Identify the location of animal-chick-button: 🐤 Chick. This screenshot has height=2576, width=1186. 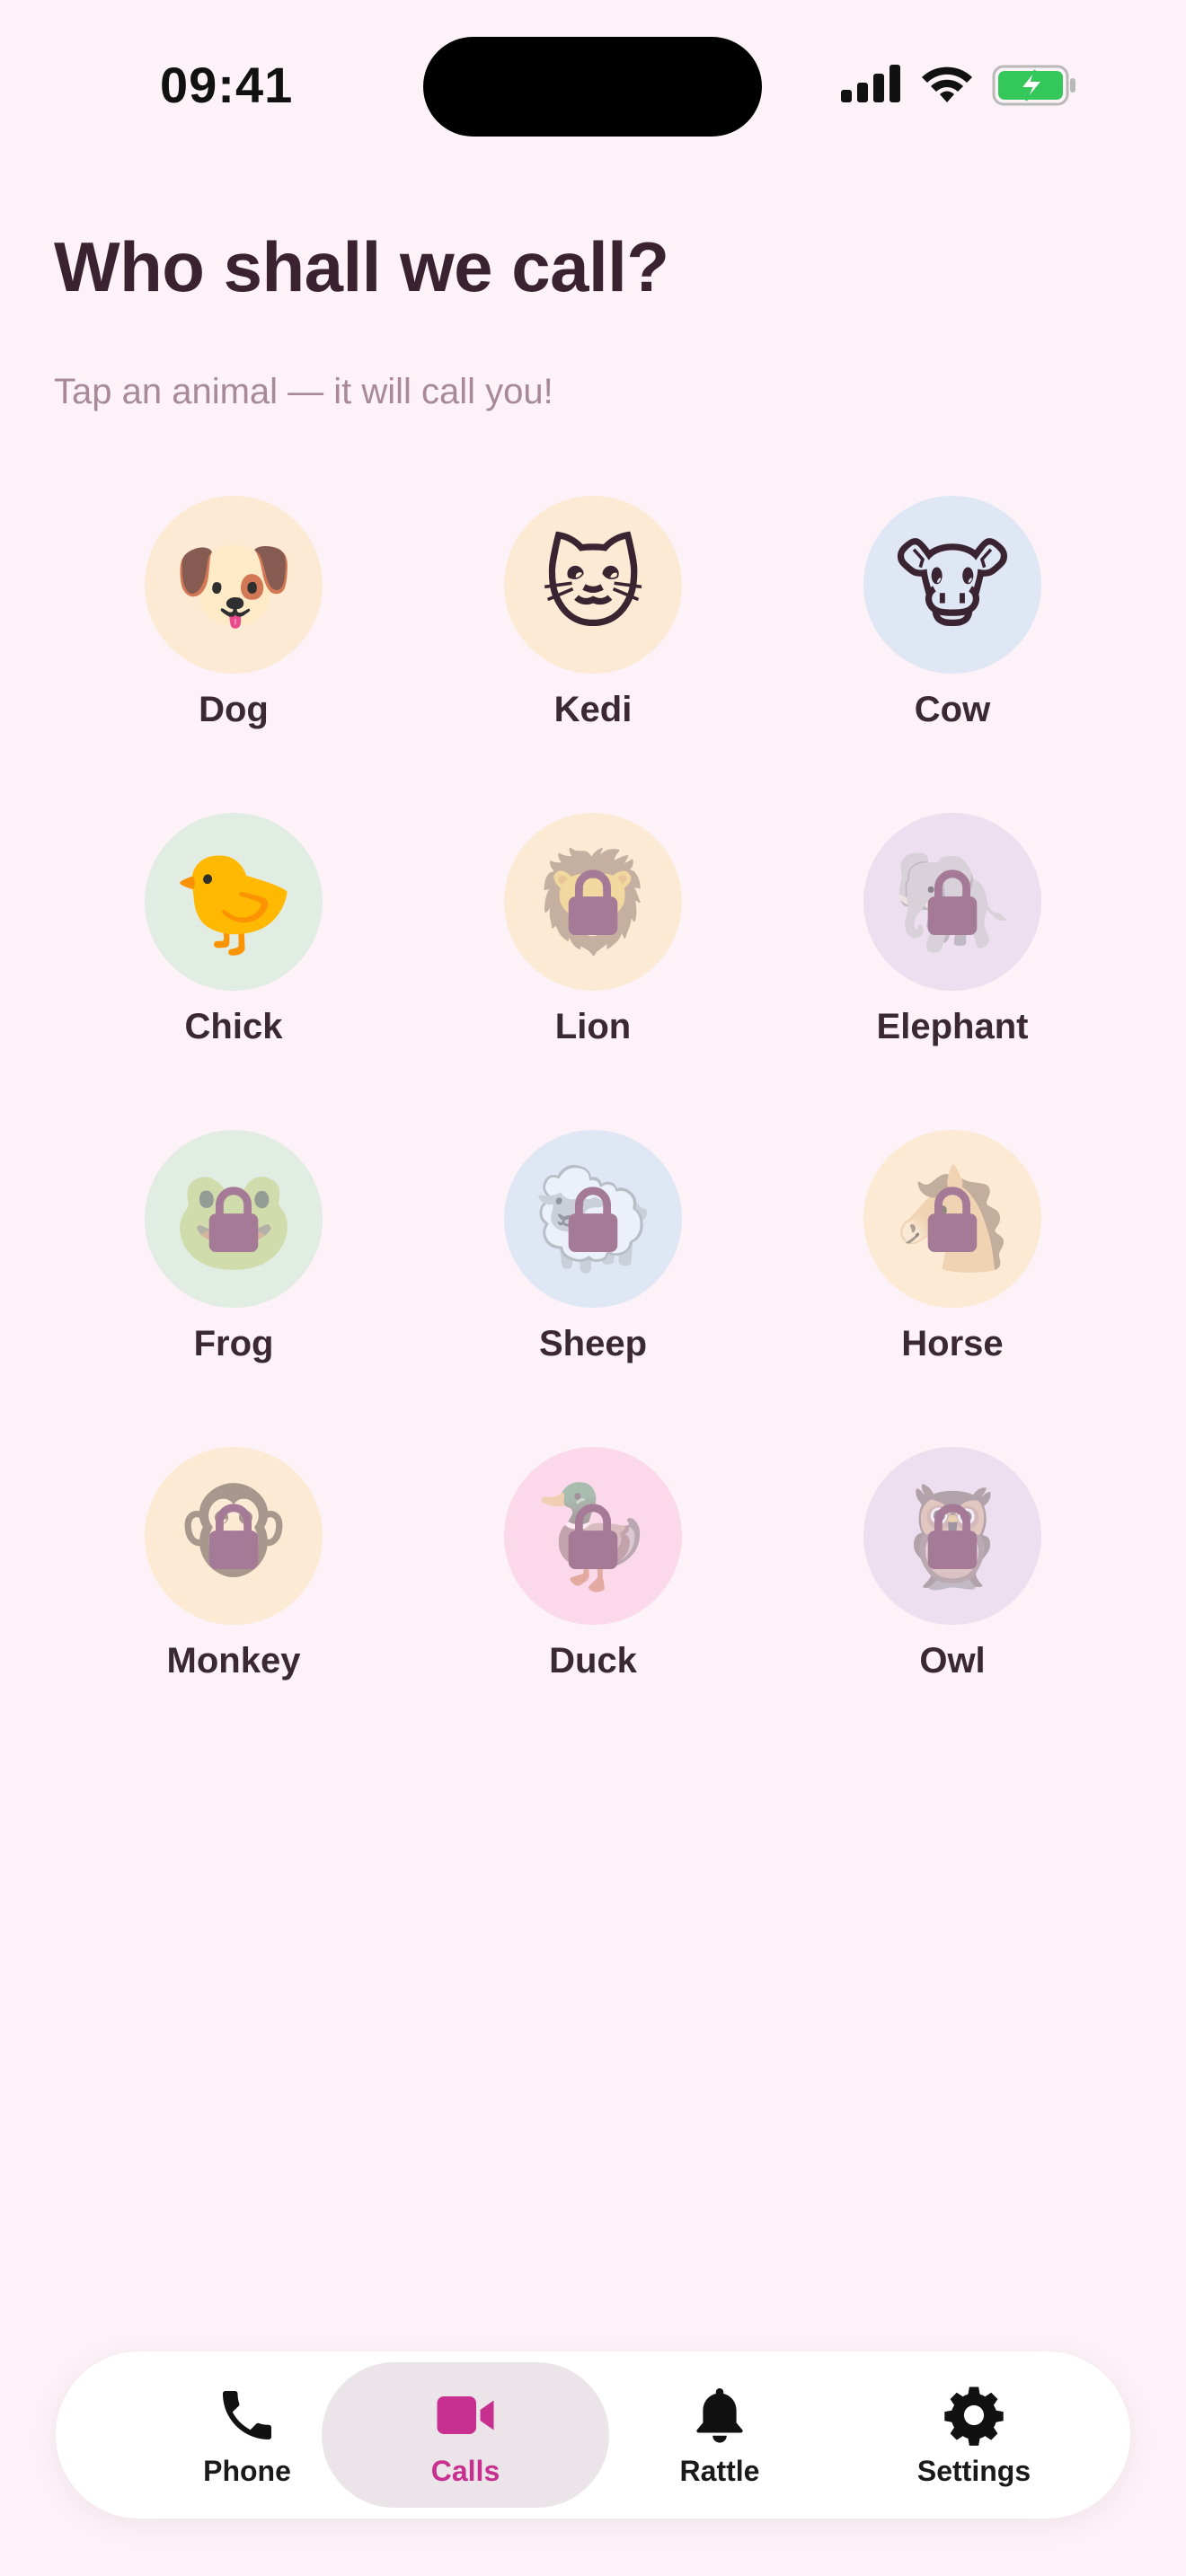
(234, 971).